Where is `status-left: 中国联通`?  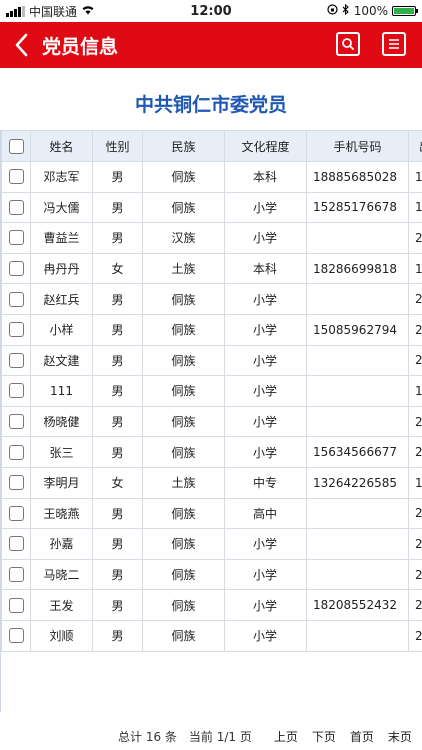
status-left: 中国联通 is located at coordinates (50, 11).